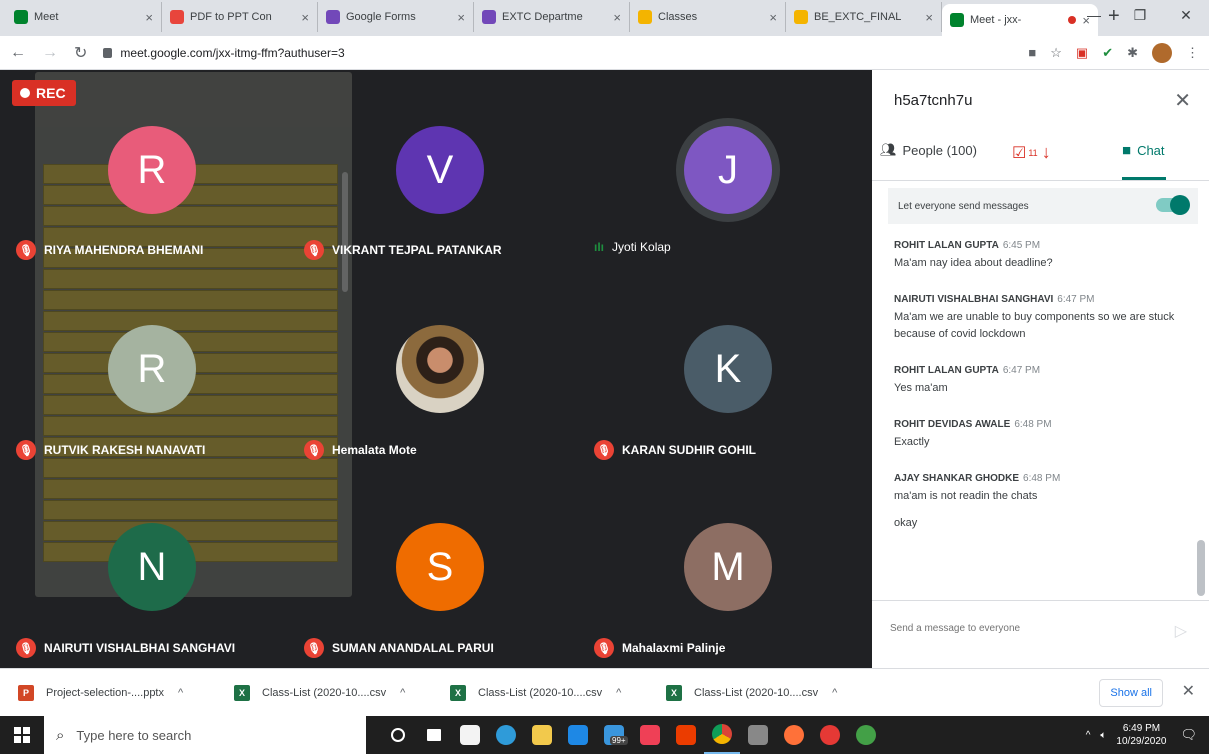  What do you see at coordinates (333, 17) in the screenshot?
I see `forms-icon` at bounding box center [333, 17].